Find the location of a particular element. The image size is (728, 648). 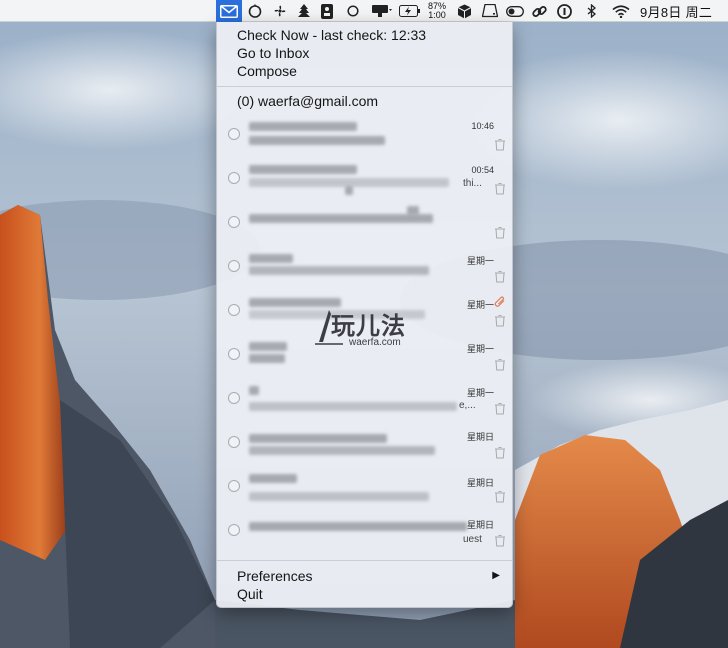

email-snippet: uest is located at coordinates (472, 539).